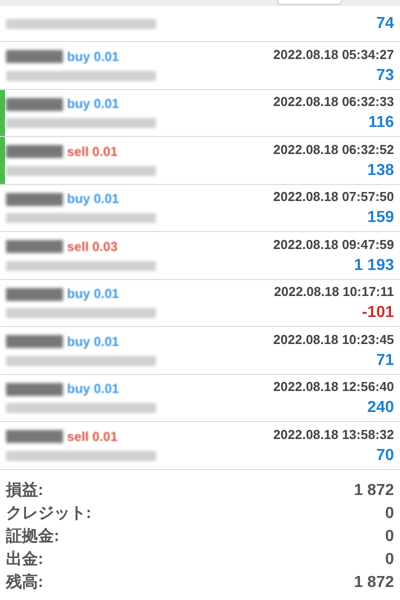 The image size is (400, 600). I want to click on summary-label: 残高:, so click(25, 582).